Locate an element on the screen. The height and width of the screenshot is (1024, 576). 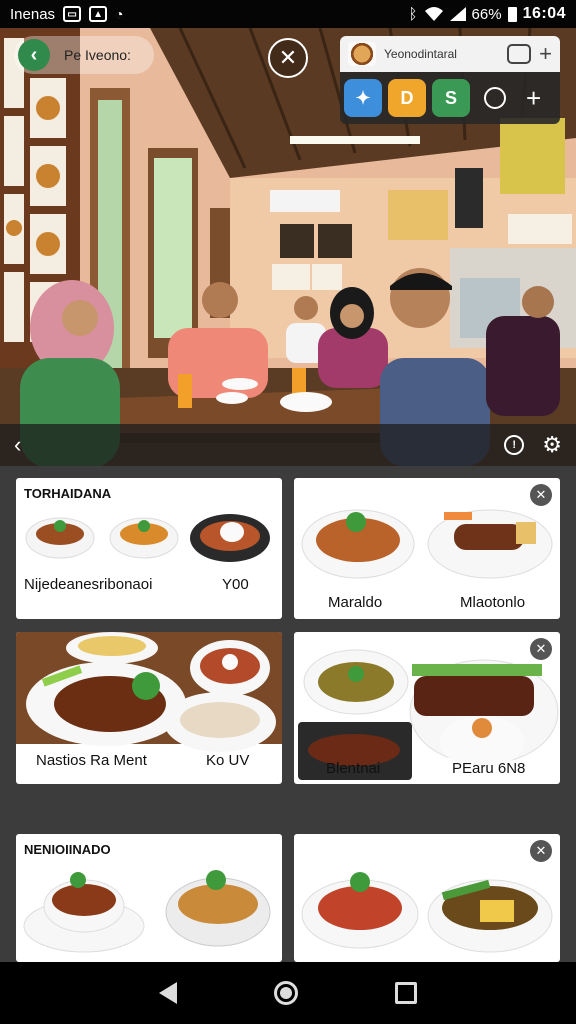
card-label: Nijedeanesribonaoi is located at coordinates (88, 584).